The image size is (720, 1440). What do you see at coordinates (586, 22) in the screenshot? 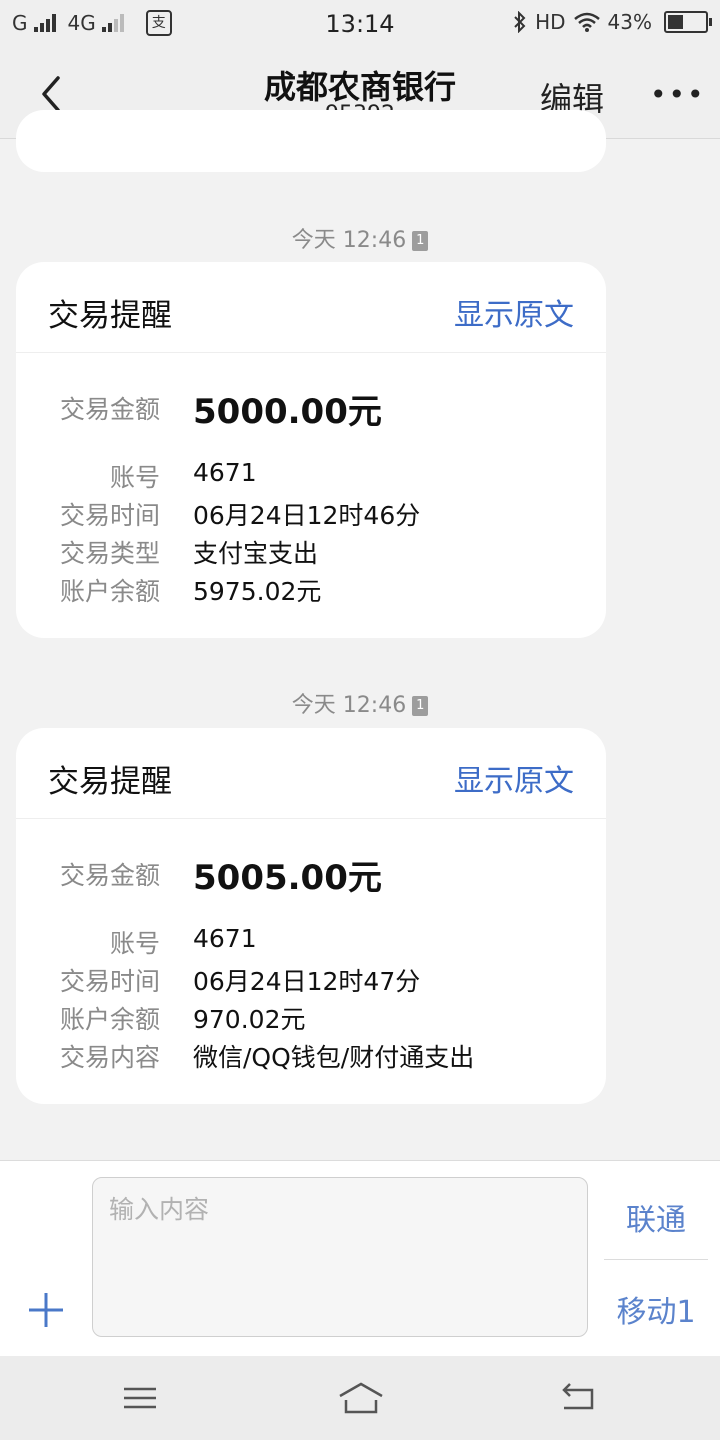
I see `wifi-icon` at bounding box center [586, 22].